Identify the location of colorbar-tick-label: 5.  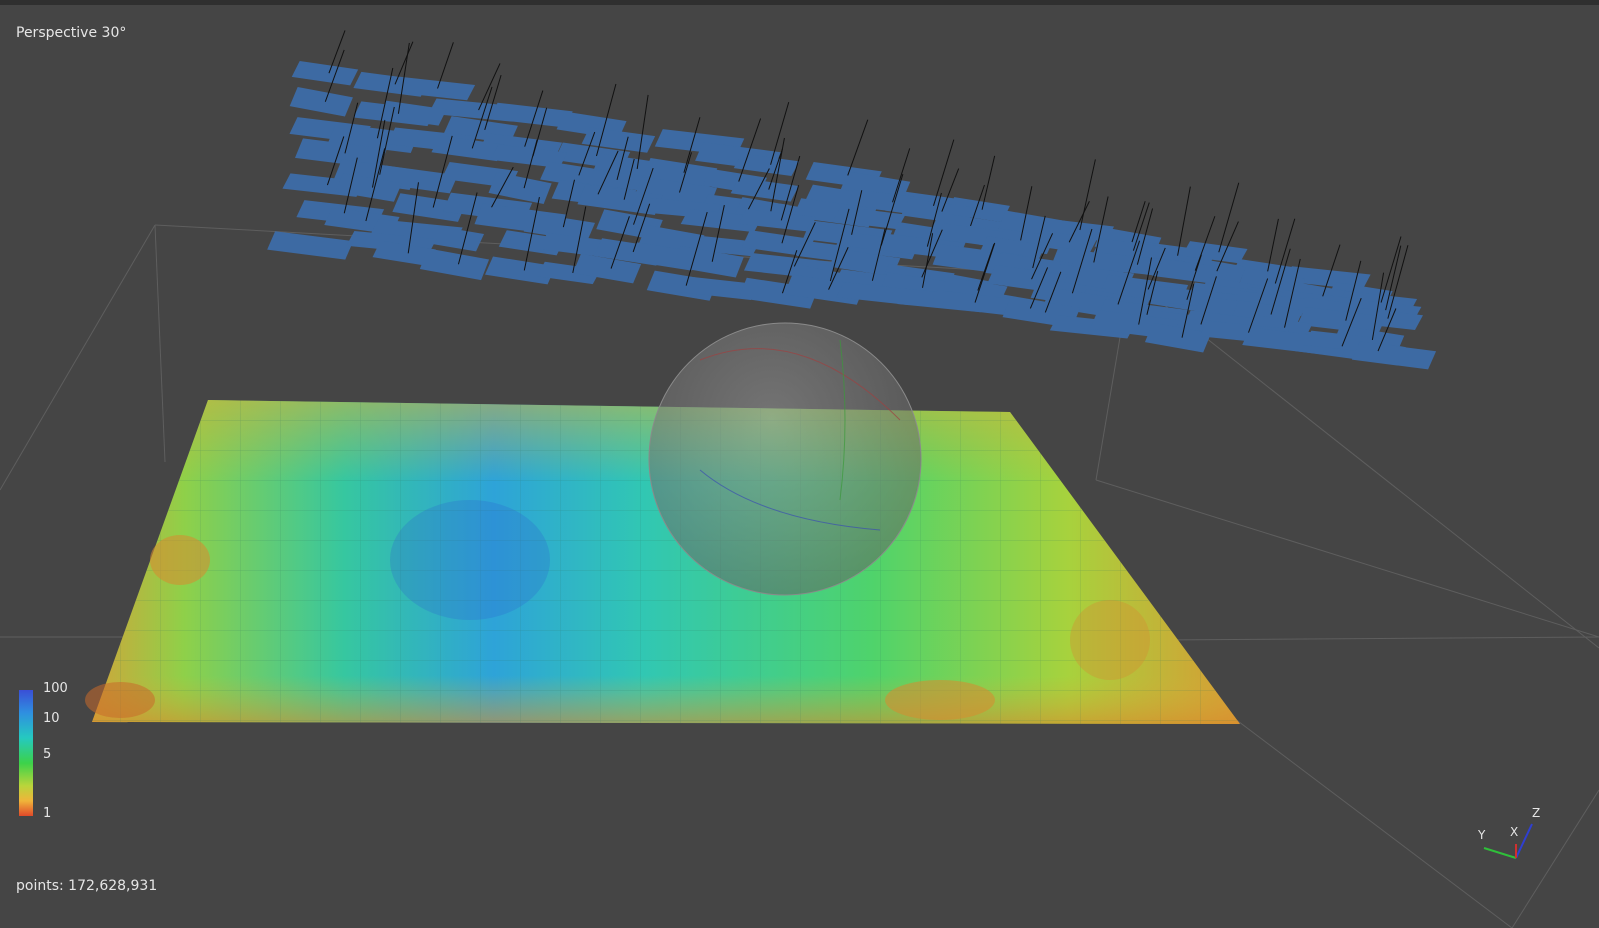
(47, 754).